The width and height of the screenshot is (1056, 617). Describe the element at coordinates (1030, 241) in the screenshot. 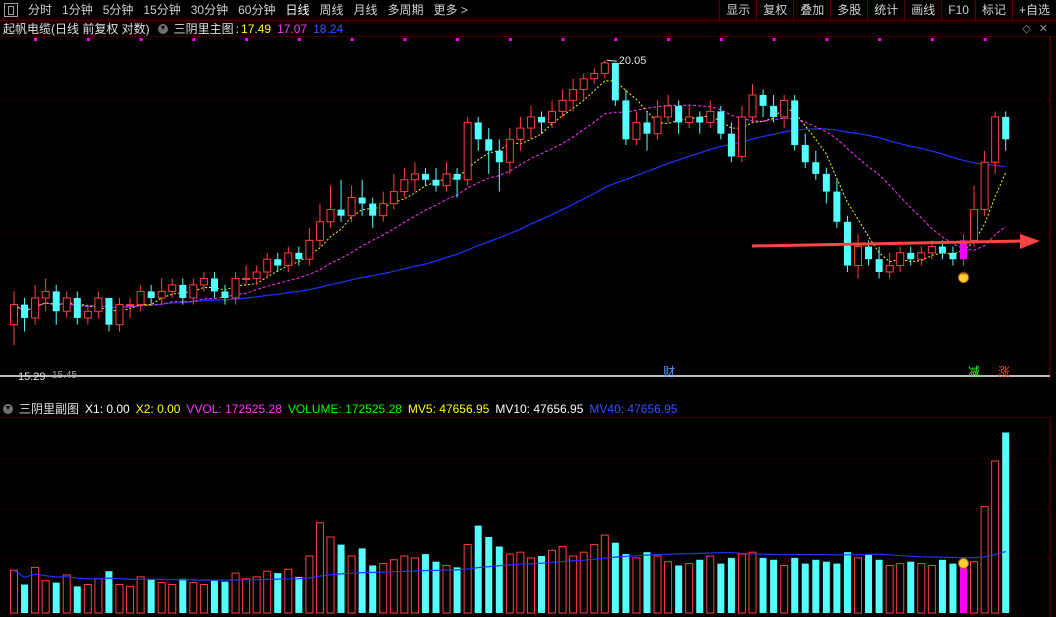

I see `trend-arrow-head` at that location.